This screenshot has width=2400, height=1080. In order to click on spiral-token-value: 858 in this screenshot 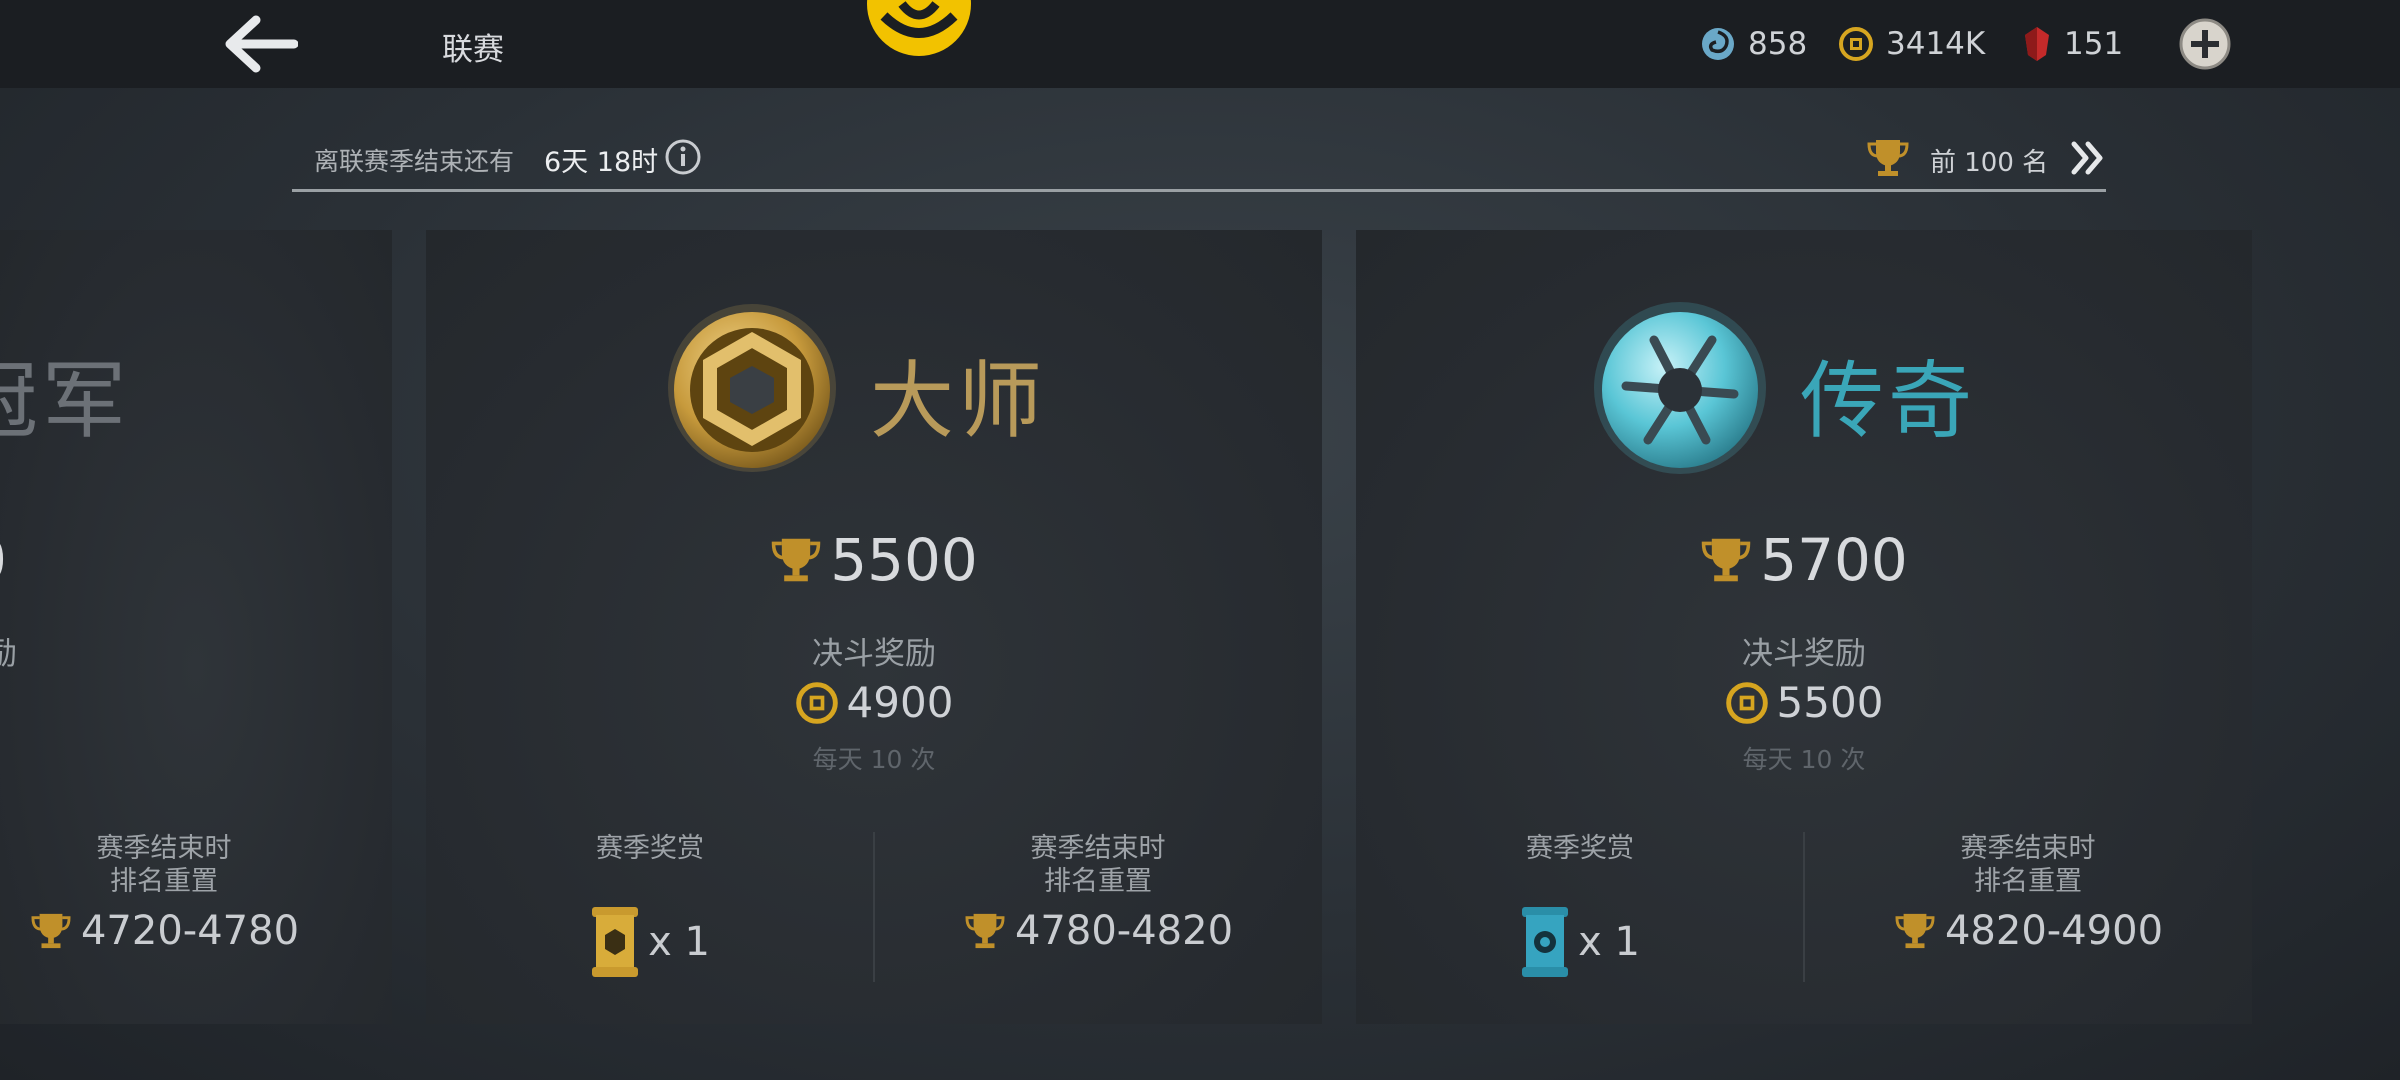, I will do `click(1778, 44)`.